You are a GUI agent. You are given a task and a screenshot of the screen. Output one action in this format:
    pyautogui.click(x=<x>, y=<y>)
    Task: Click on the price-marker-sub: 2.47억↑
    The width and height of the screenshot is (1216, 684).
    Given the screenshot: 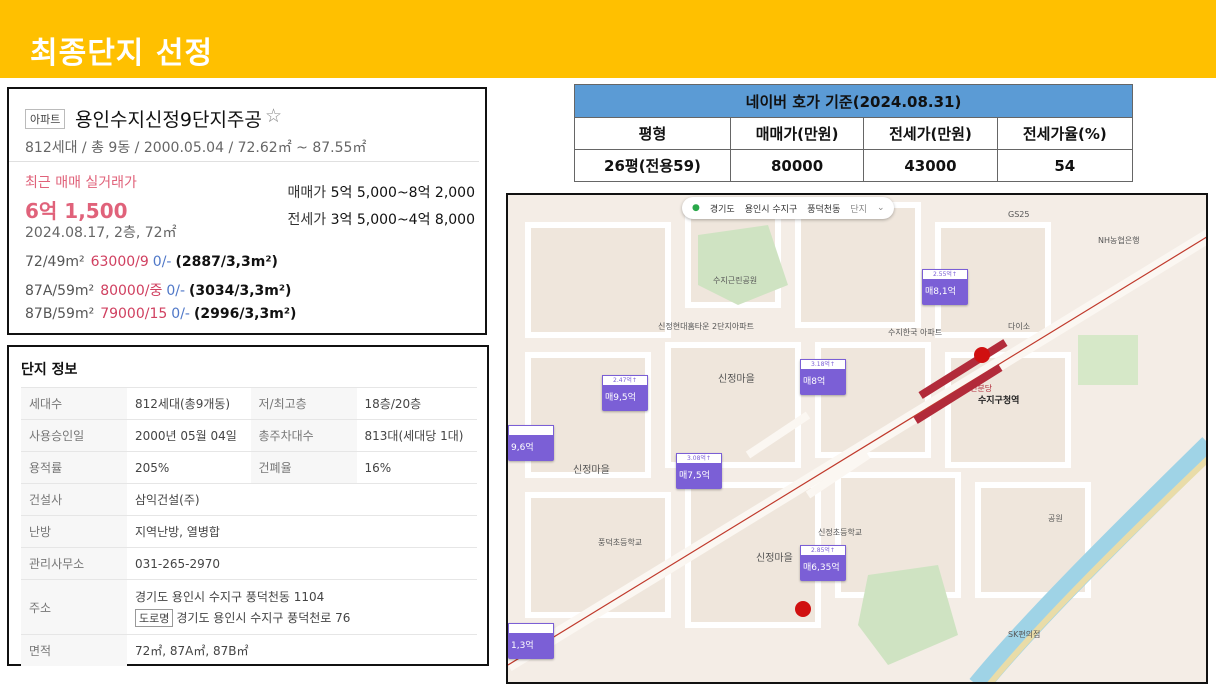 What is the action you would take?
    pyautogui.click(x=625, y=380)
    